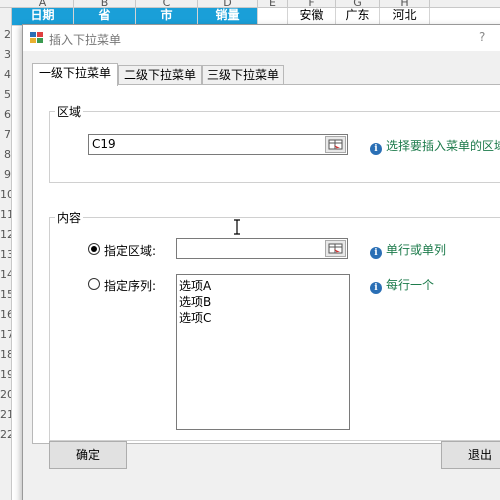 This screenshot has width=500, height=500. Describe the element at coordinates (5, 135) in the screenshot. I see `row-header: 7` at that location.